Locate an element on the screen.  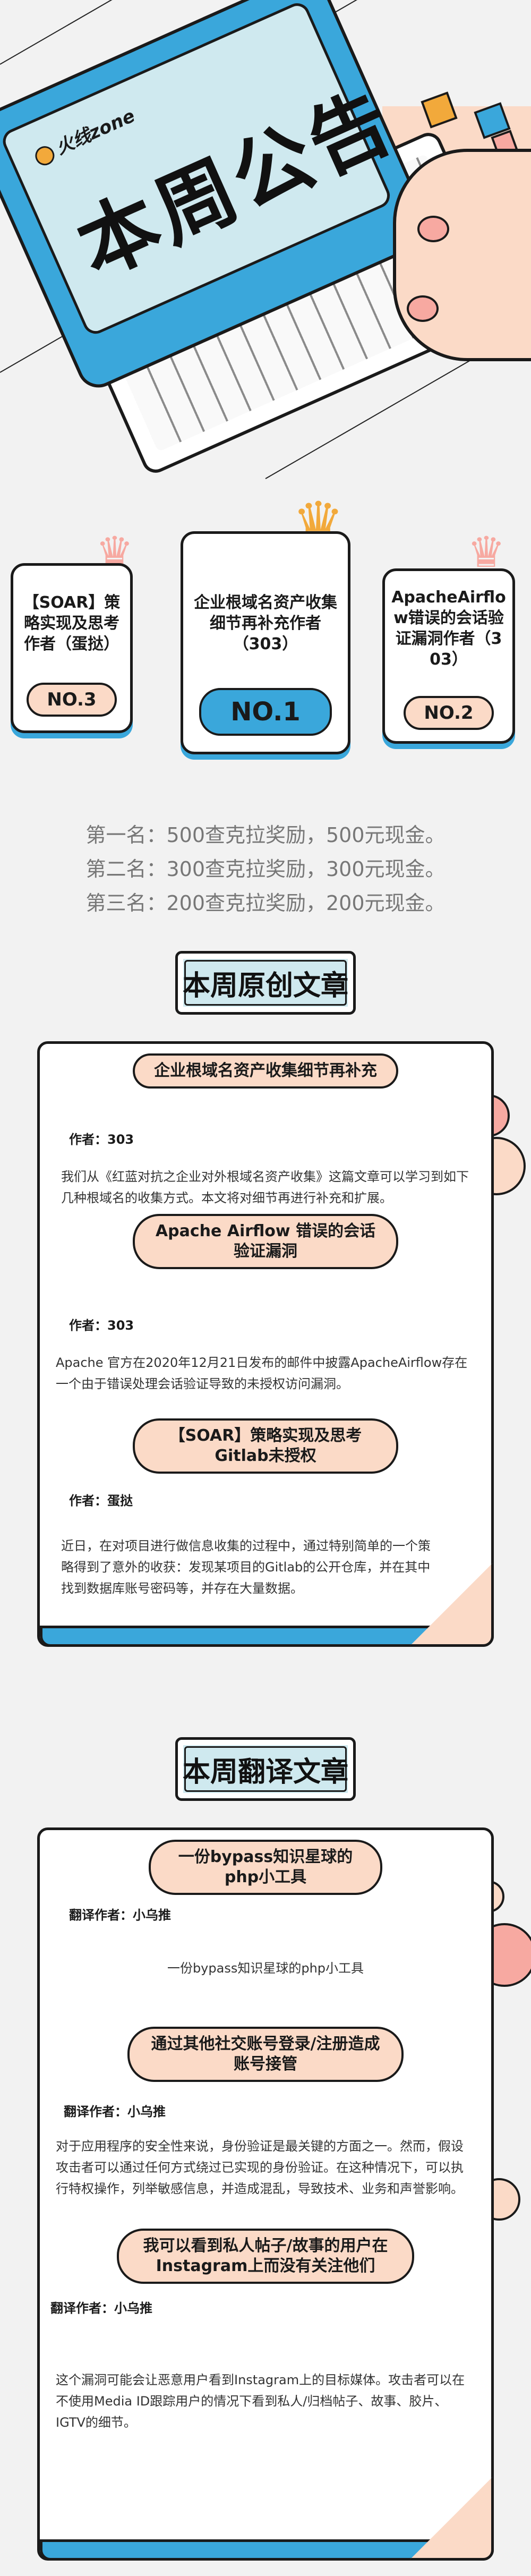
prize-line: 第二名：300查克拉奖励，300元现金。 is located at coordinates (265, 869).